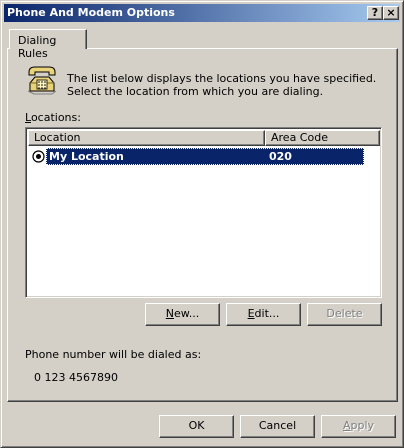  What do you see at coordinates (37, 47) in the screenshot?
I see `tab-dialing-rules-label: Dialing Rules` at bounding box center [37, 47].